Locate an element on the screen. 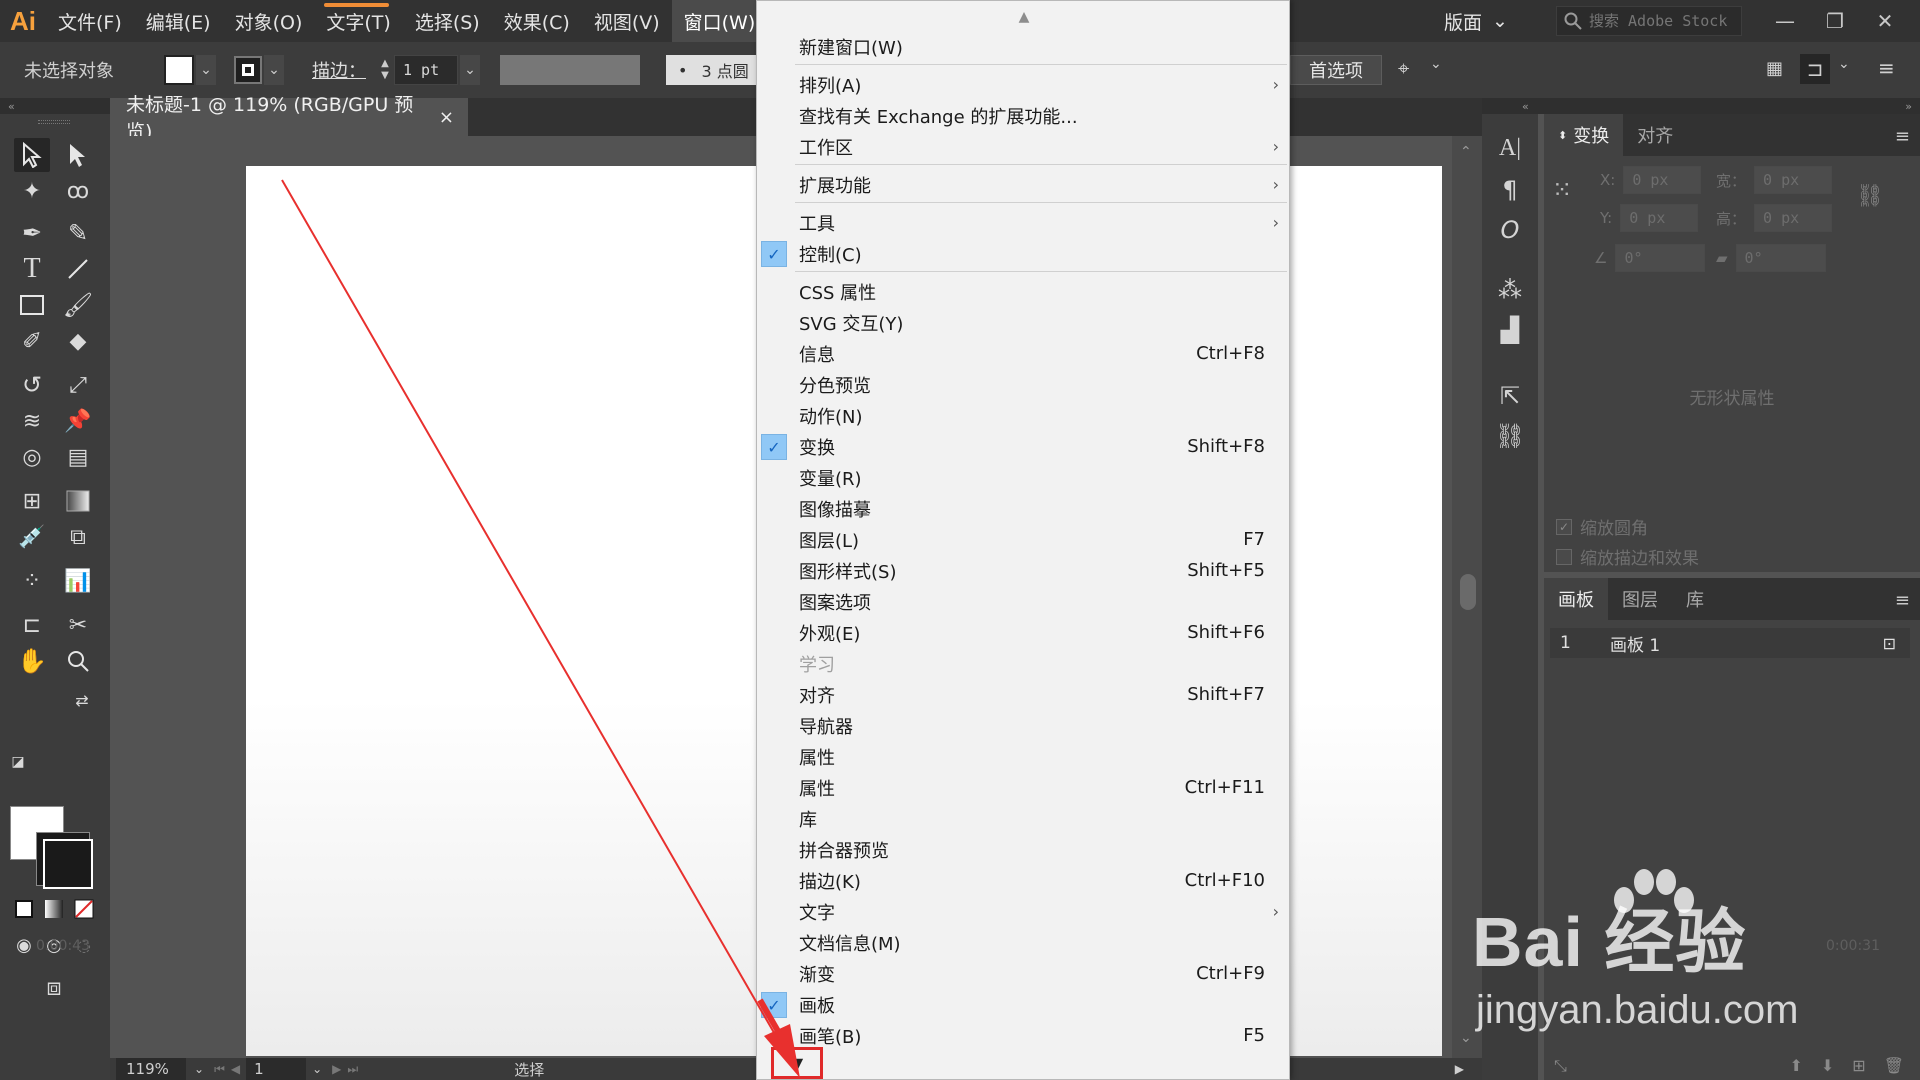 The image size is (1920, 1080). menu-item: 新建窗口(W) is located at coordinates (1024, 46).